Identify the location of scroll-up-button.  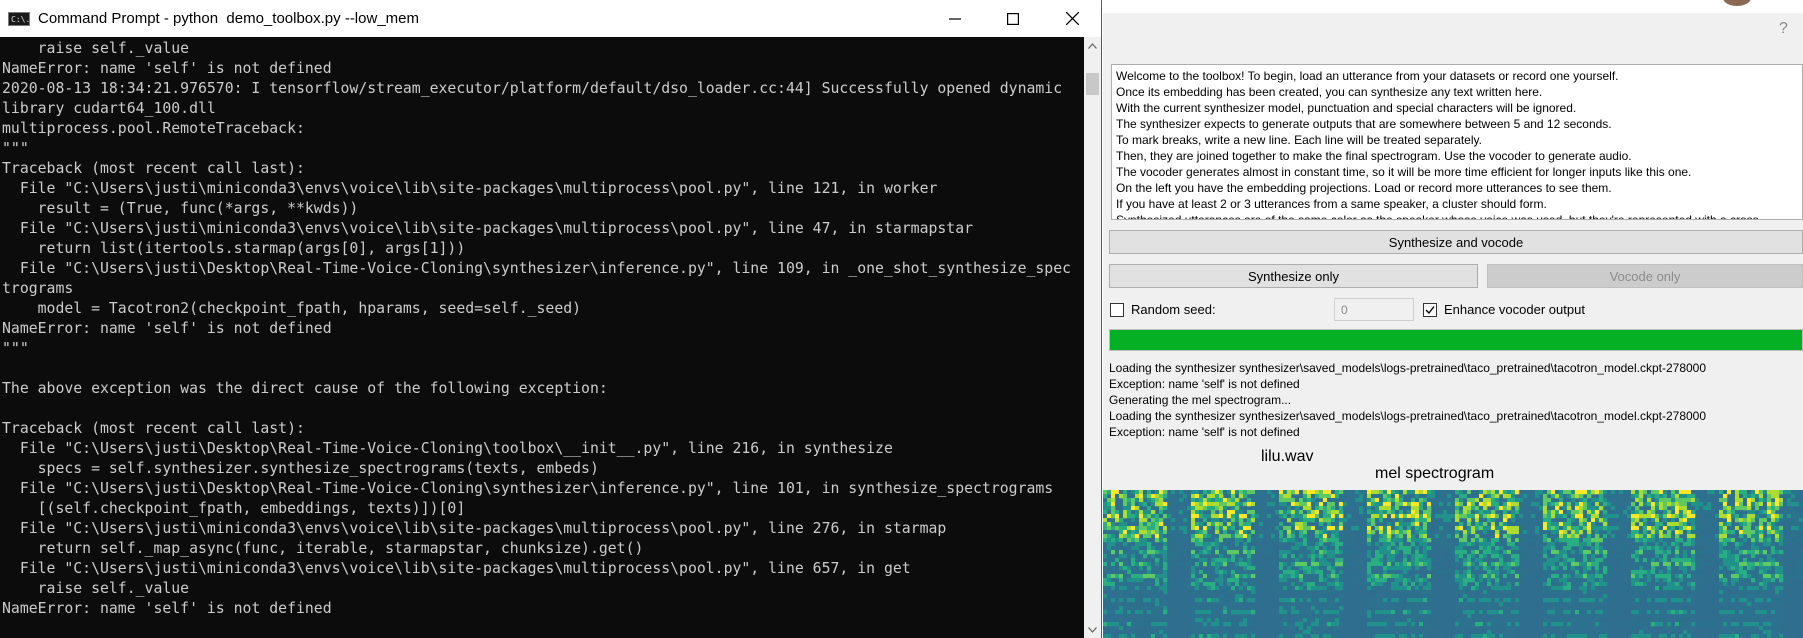
(1092, 45).